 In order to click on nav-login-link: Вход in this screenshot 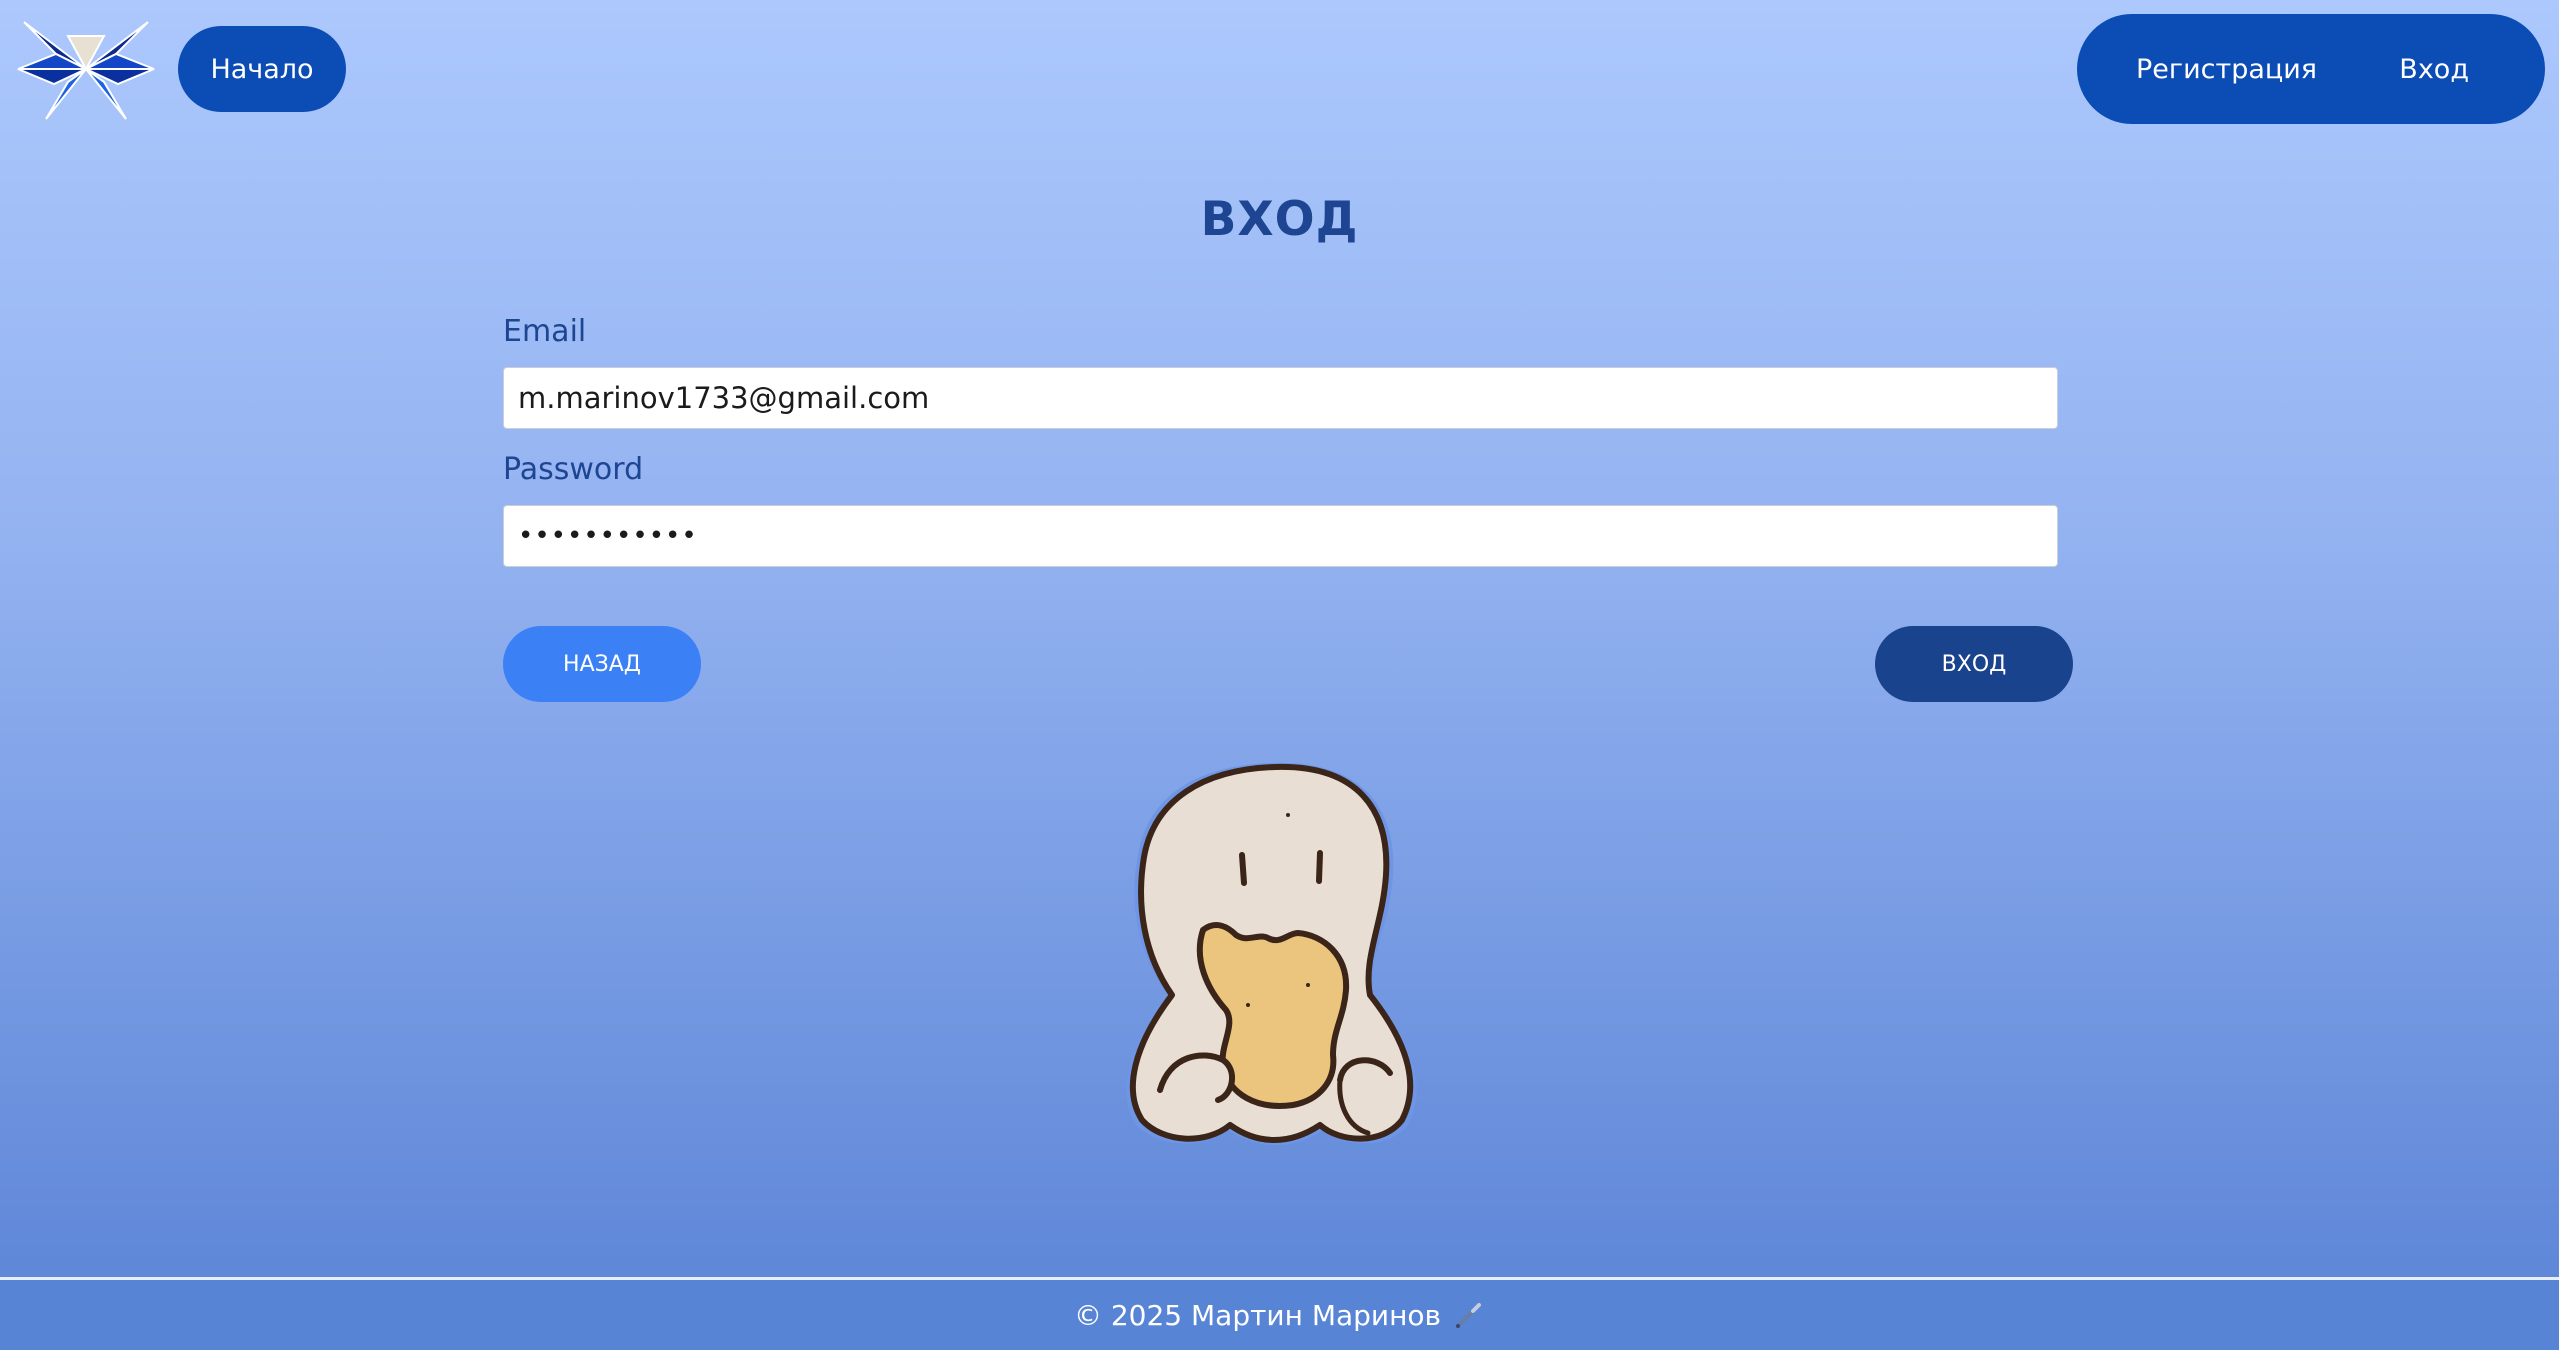, I will do `click(2434, 69)`.